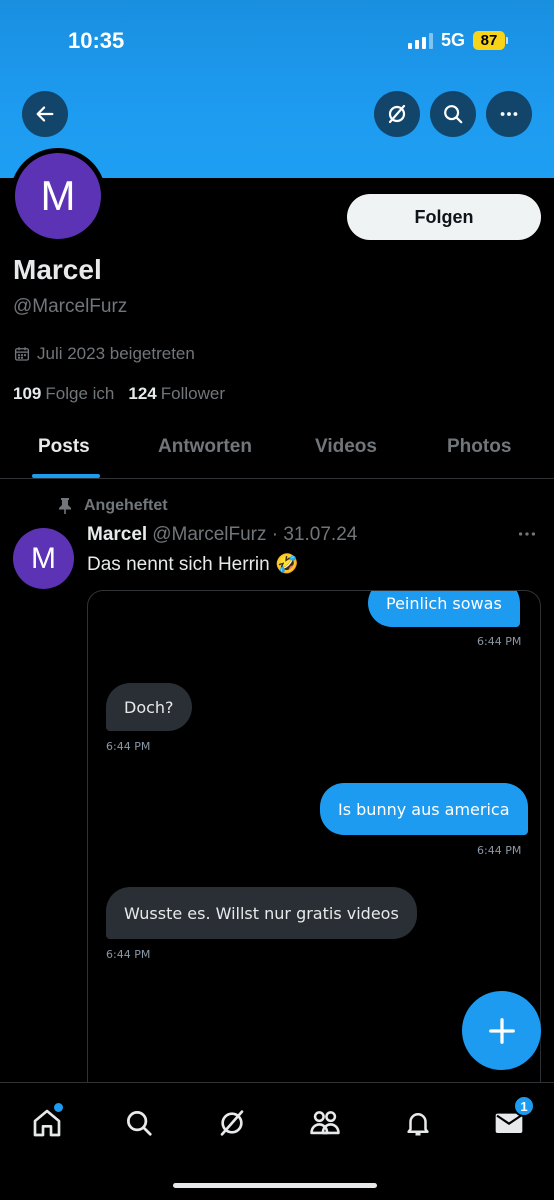  I want to click on following-count: 109, so click(27, 393).